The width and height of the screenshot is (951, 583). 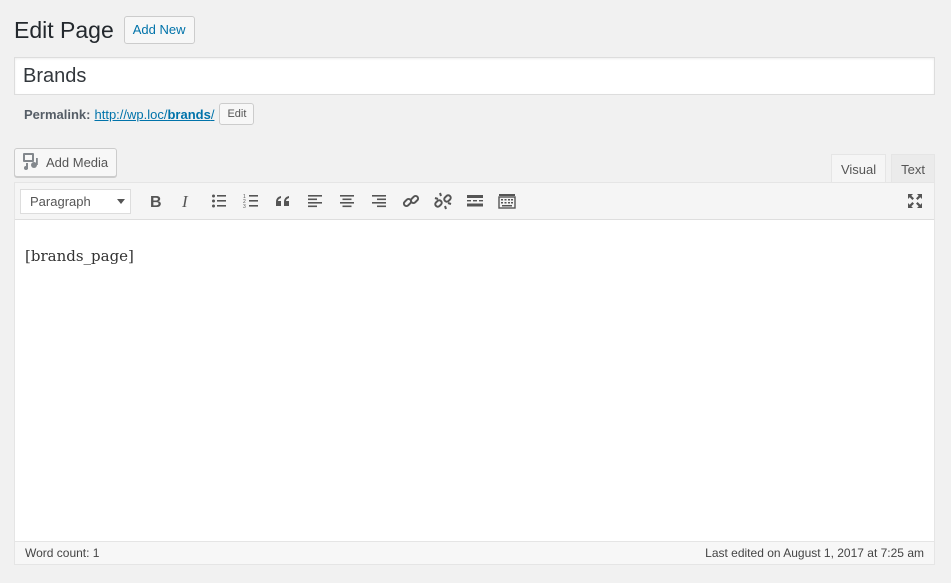 I want to click on numbered-list-icon: 1 2 3, so click(x=251, y=201).